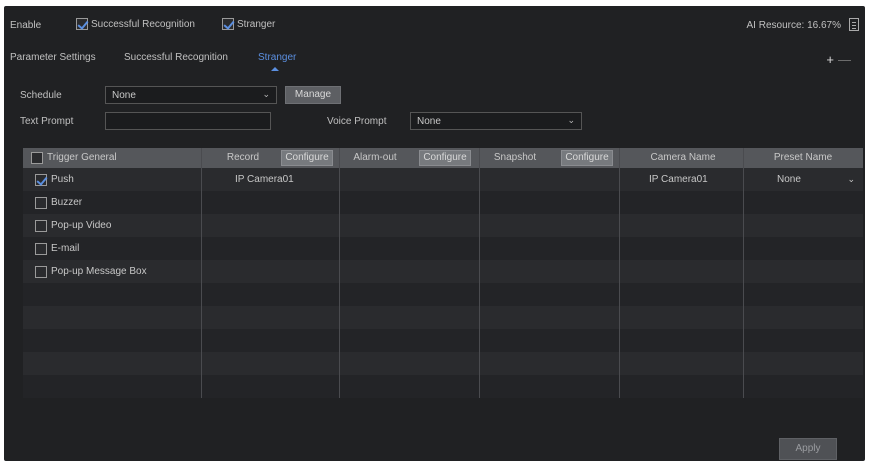 The width and height of the screenshot is (871, 465). I want to click on successful-recognition-label: Successful Recognition, so click(143, 24).